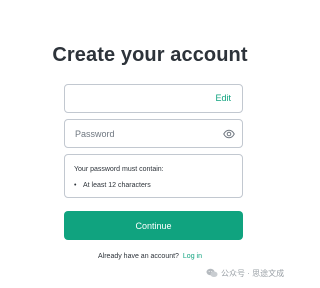 The height and width of the screenshot is (288, 320). What do you see at coordinates (145, 133) in the screenshot?
I see `password-input` at bounding box center [145, 133].